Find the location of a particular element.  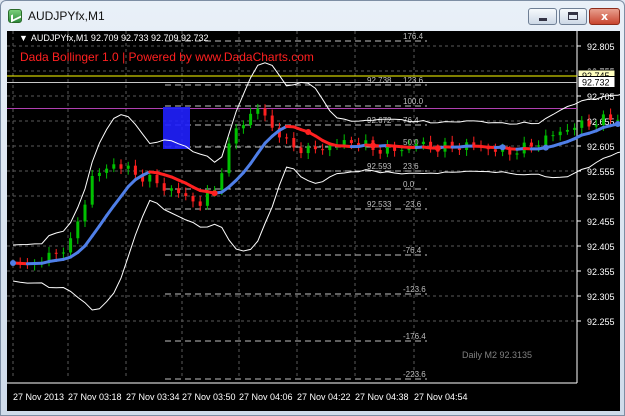

daily-level-label: Daily M2 92.3135 is located at coordinates (497, 355).